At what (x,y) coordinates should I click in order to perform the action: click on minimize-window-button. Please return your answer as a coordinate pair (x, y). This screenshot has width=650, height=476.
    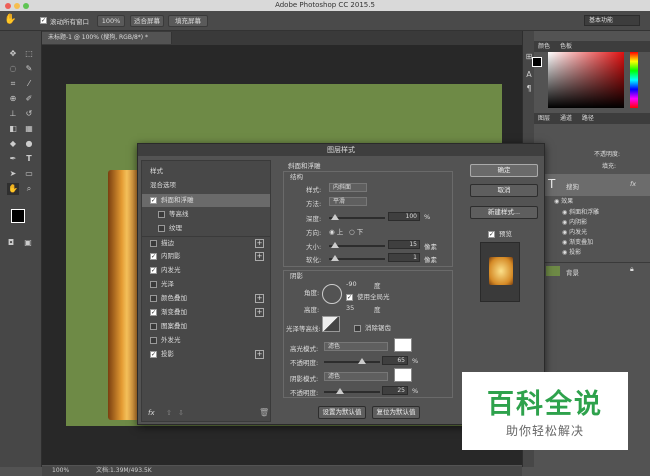
    Looking at the image, I should click on (17, 6).